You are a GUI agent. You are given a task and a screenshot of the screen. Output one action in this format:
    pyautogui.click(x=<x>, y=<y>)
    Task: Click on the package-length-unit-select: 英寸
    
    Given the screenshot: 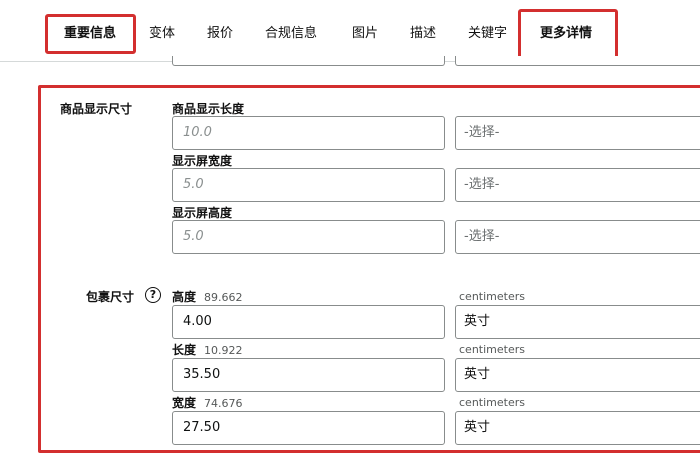 What is the action you would take?
    pyautogui.click(x=577, y=375)
    